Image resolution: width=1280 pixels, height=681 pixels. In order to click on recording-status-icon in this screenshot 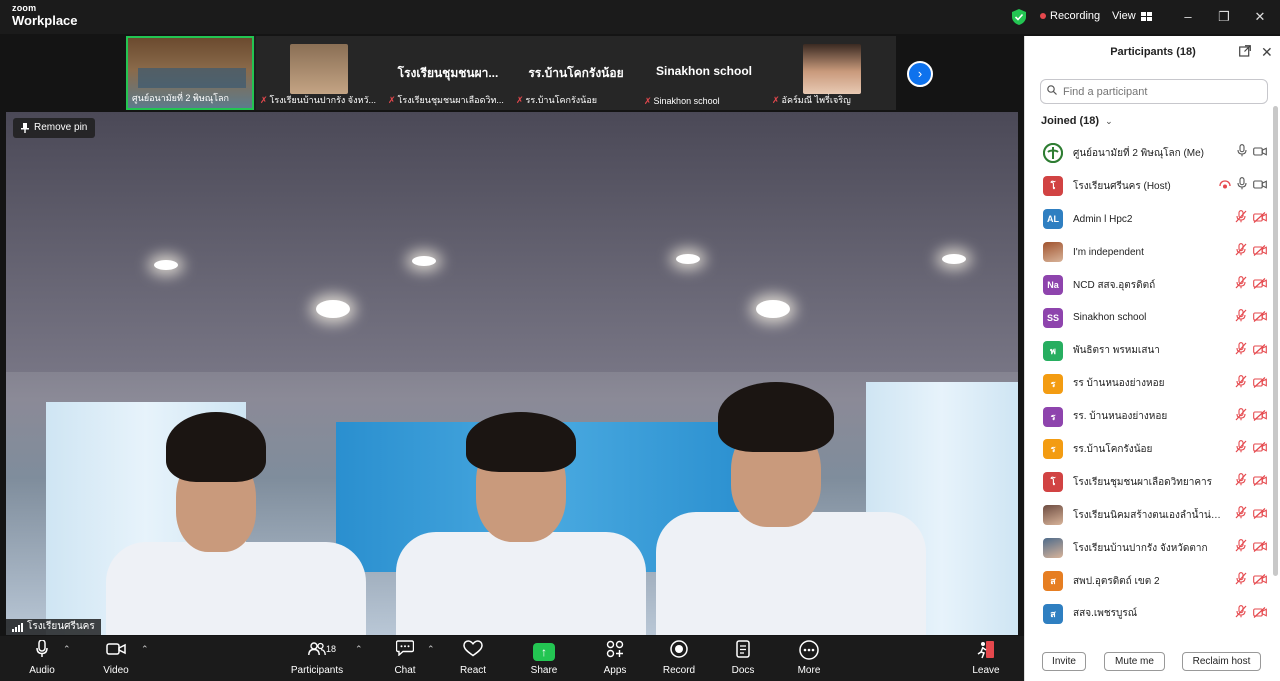, I will do `click(1225, 186)`.